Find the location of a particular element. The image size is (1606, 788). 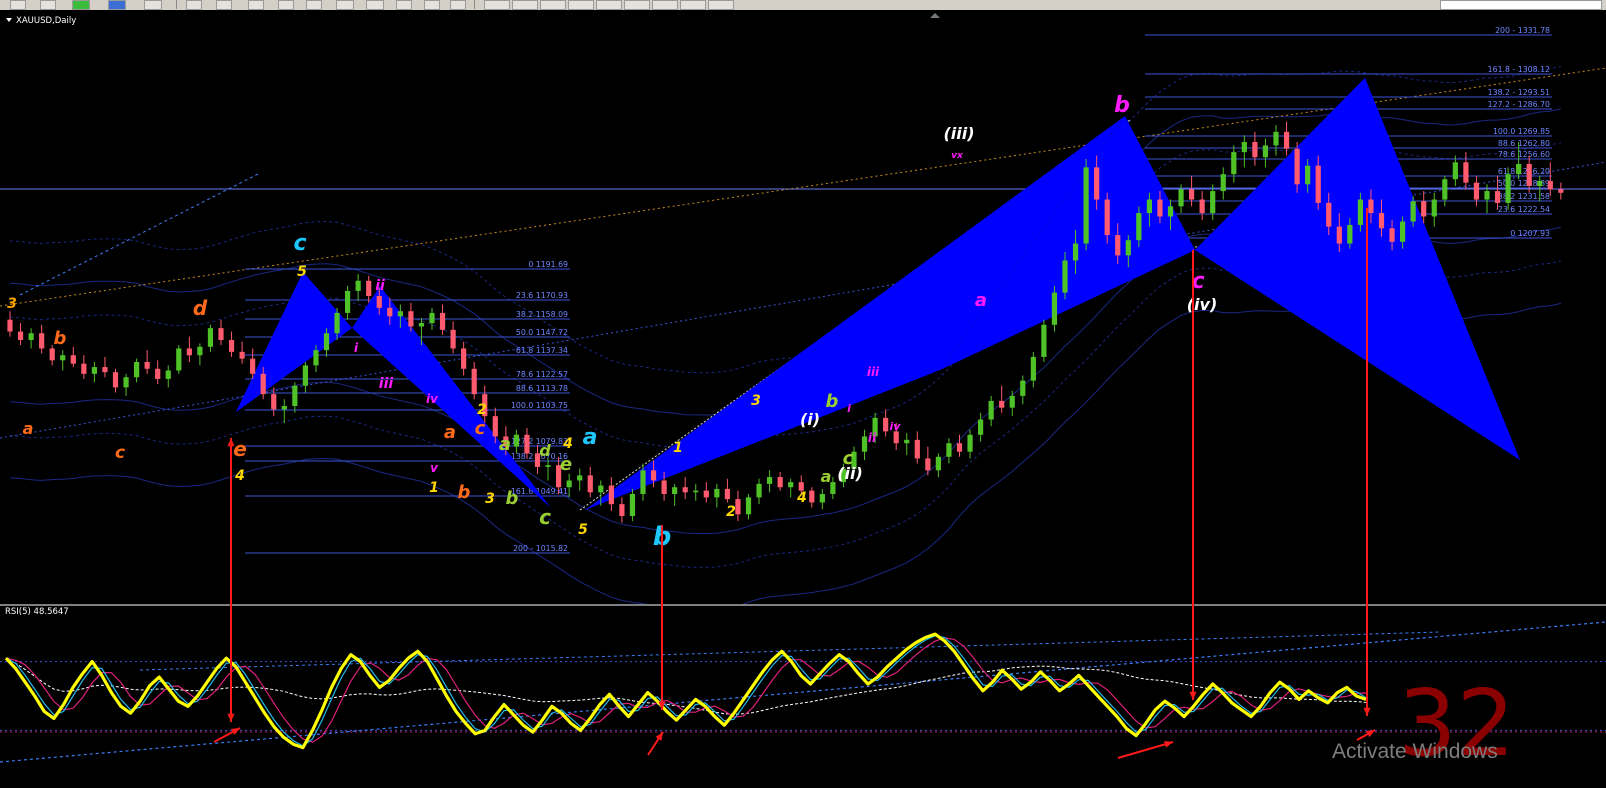

new-order-icon is located at coordinates (81, 5).